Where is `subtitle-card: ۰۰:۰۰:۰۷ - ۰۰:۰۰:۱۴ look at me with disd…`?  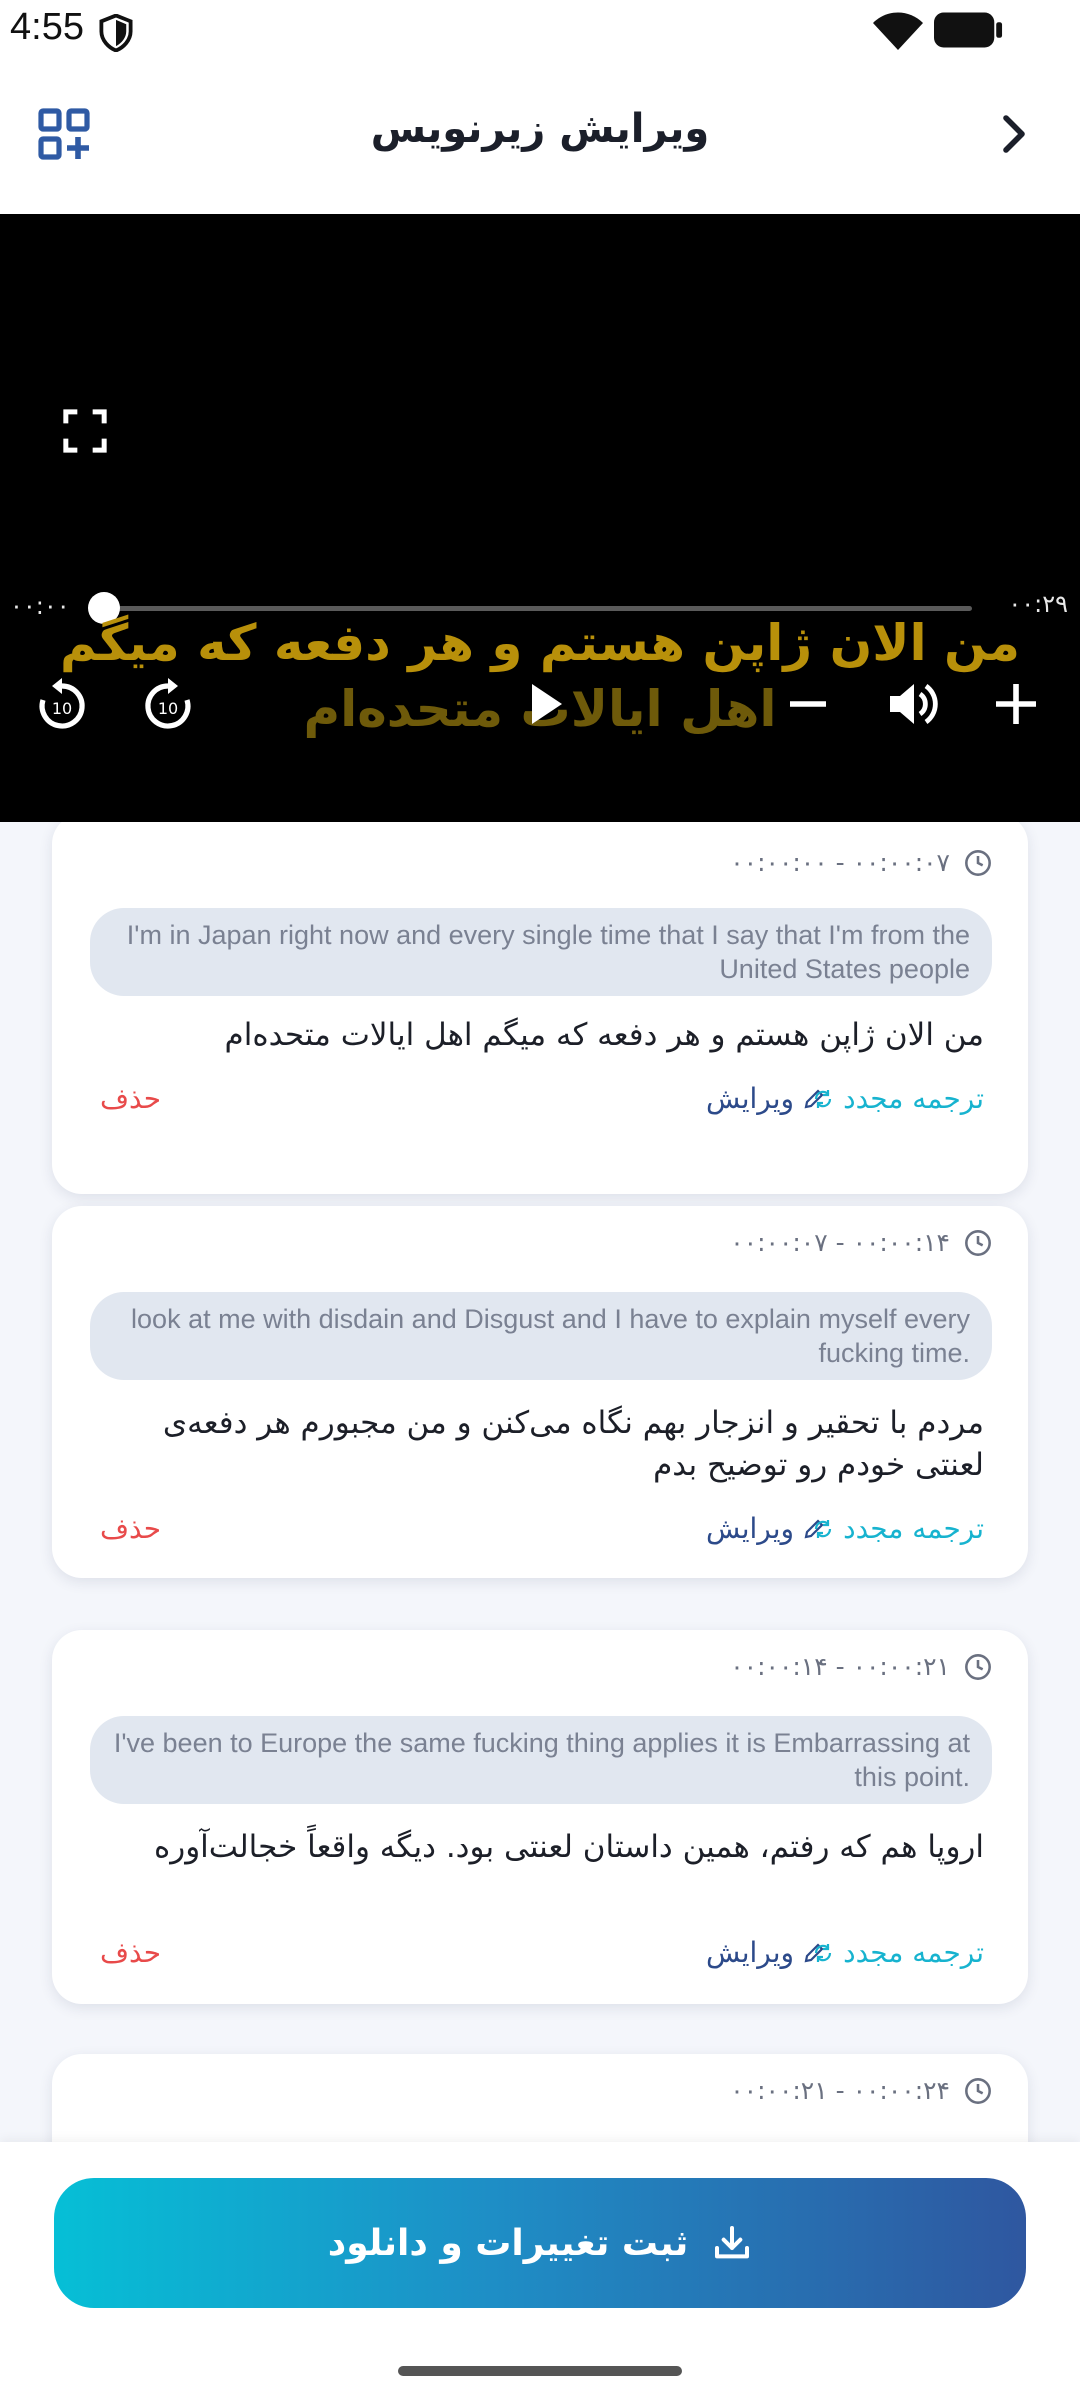
subtitle-card: ۰۰:۰۰:۰۷ - ۰۰:۰۰:۱۴ look at me with disd… is located at coordinates (540, 1392).